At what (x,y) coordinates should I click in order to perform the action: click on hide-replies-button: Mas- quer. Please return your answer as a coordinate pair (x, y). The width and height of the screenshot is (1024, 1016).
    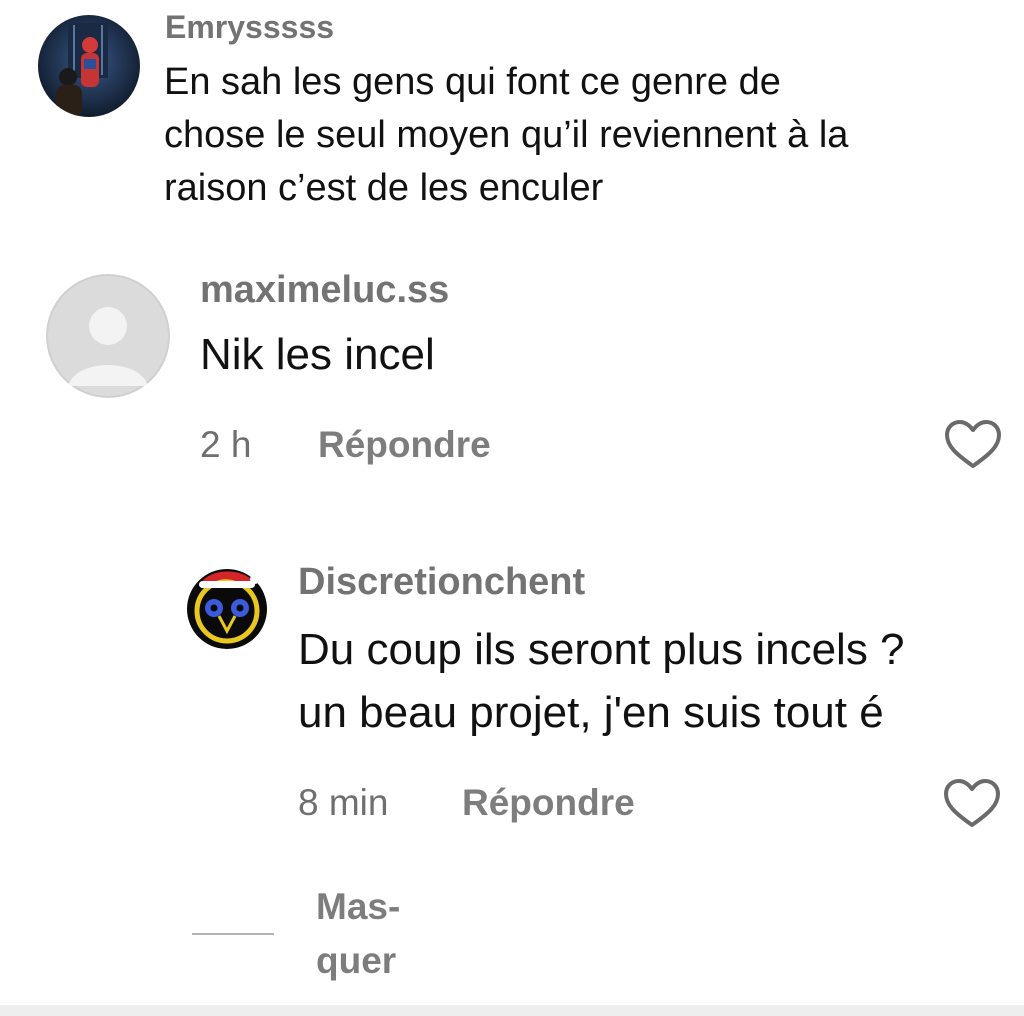
    Looking at the image, I should click on (386, 938).